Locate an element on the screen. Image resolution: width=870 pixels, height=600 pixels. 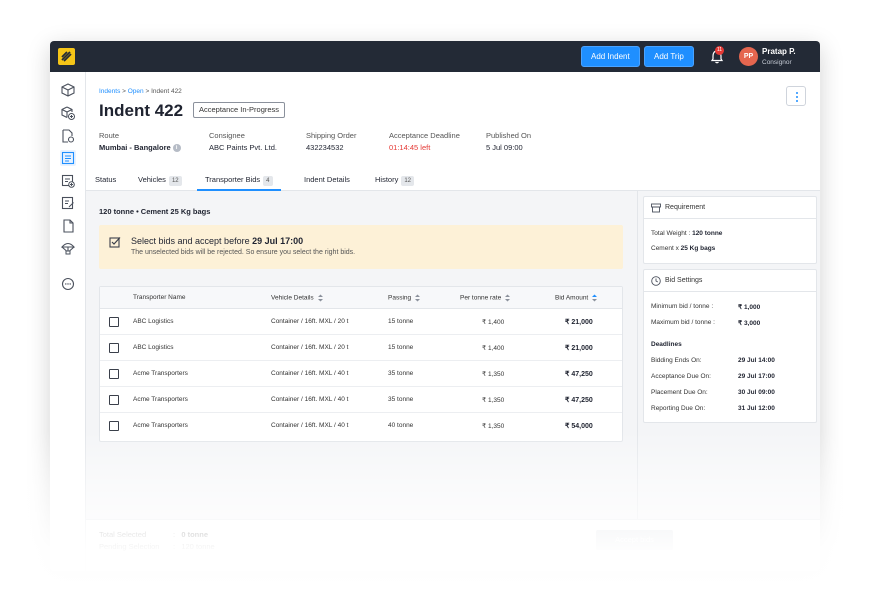
tab-count: 4 is located at coordinates (268, 181).